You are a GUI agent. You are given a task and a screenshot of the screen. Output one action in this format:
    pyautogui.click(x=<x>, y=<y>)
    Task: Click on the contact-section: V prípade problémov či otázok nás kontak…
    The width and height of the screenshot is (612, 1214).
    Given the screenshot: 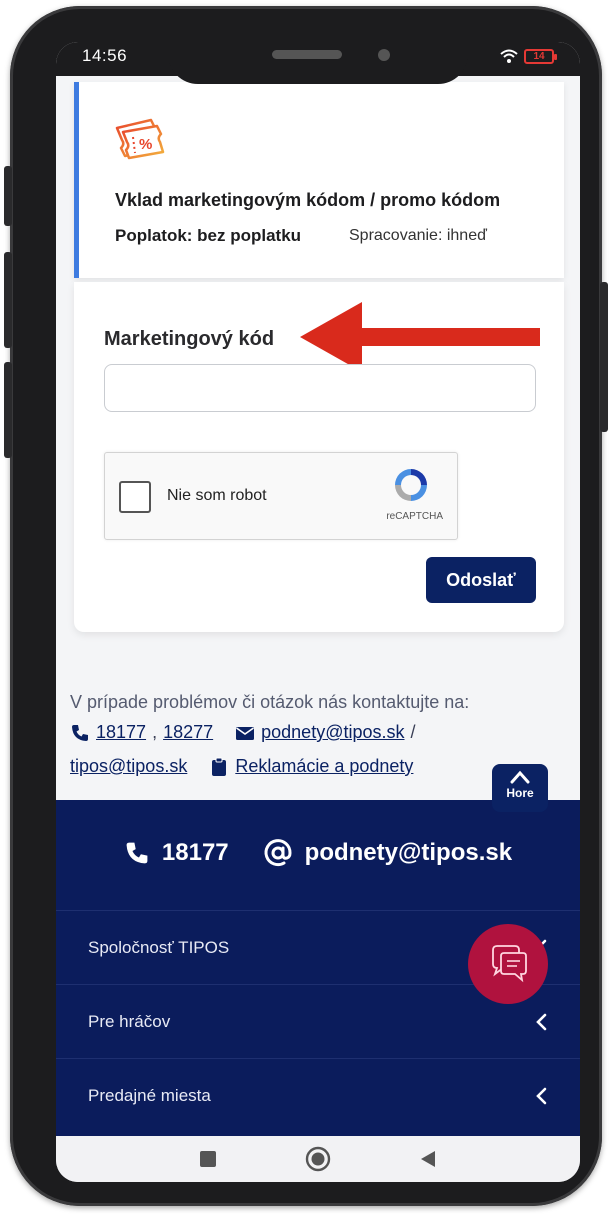 What is the action you would take?
    pyautogui.click(x=320, y=734)
    